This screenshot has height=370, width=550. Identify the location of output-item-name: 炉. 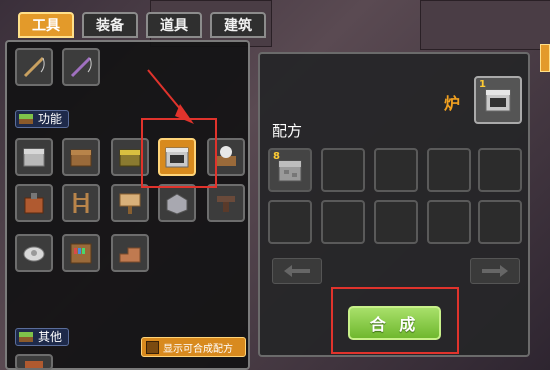
(452, 103).